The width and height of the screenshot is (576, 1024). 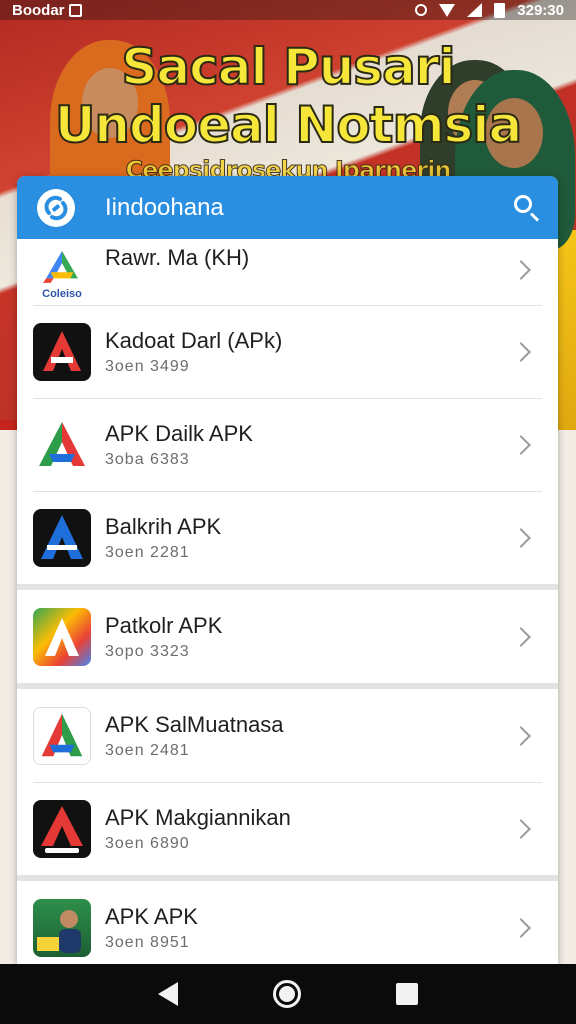 I want to click on app-meta: 3oen 8951, so click(x=147, y=942).